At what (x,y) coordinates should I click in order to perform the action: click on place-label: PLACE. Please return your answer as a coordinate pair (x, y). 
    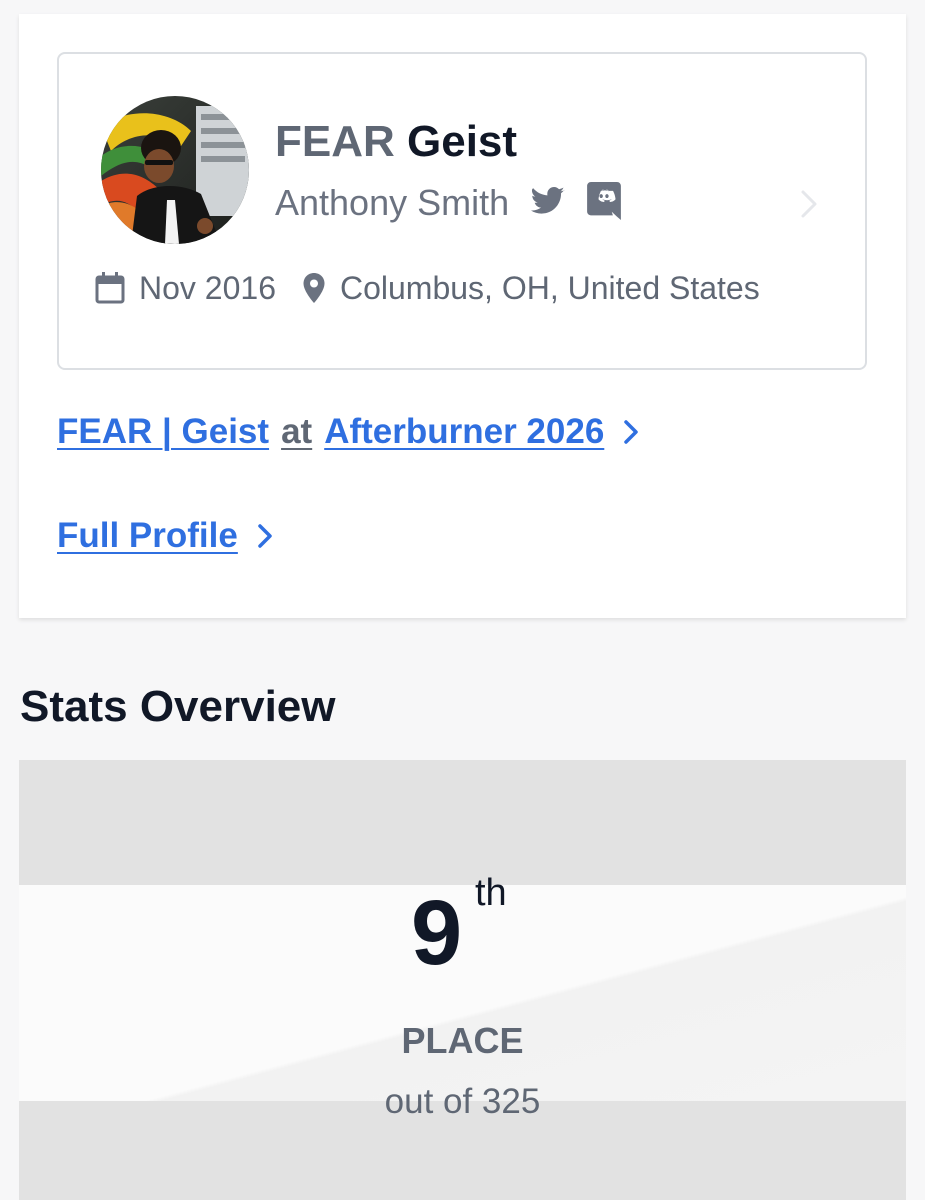
    Looking at the image, I should click on (462, 1040).